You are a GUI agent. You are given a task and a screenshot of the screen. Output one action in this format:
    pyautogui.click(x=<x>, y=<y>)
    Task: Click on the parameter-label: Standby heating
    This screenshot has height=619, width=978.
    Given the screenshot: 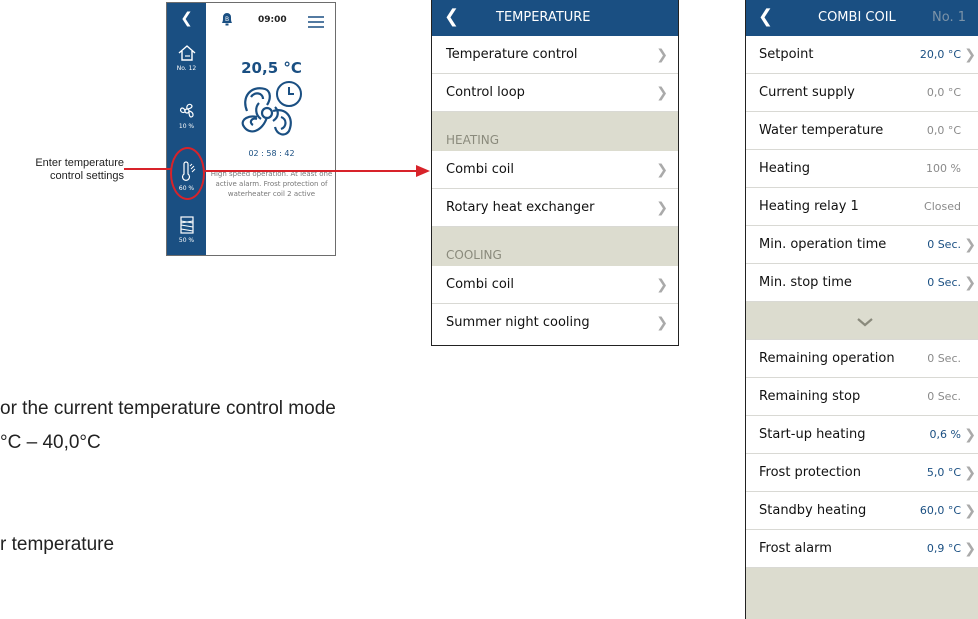 What is the action you would take?
    pyautogui.click(x=813, y=510)
    